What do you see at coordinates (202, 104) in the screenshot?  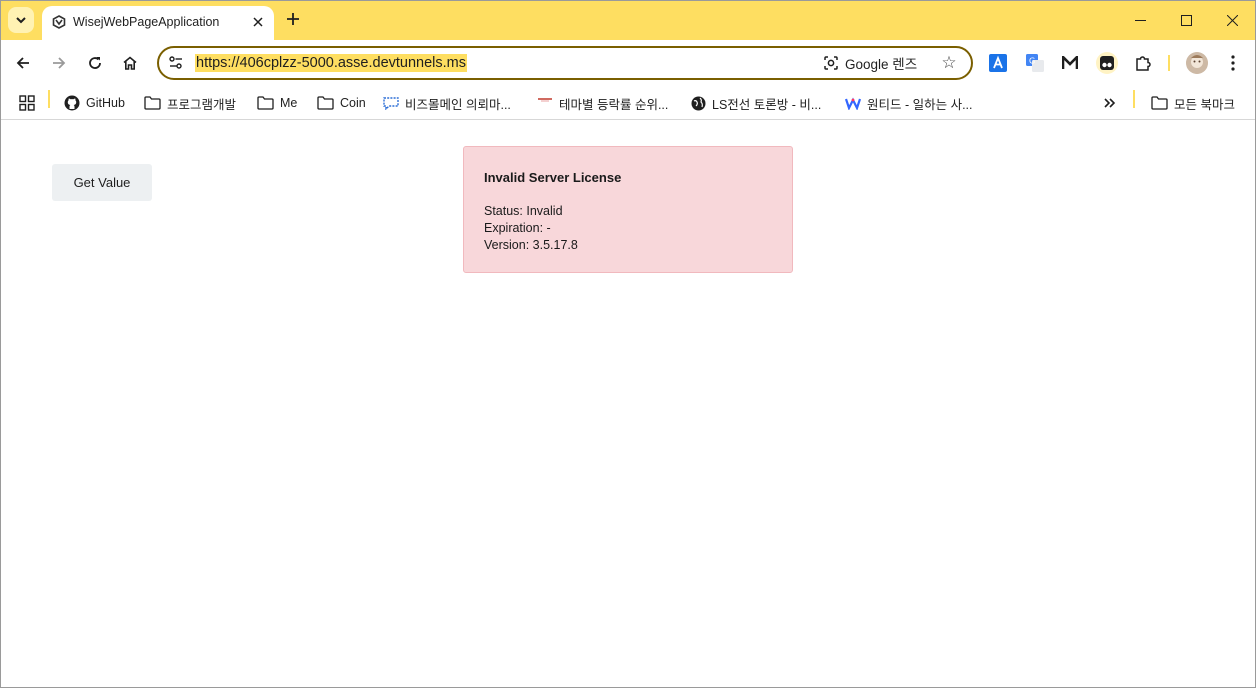 I see `bookmark-label: 프로그램개발` at bounding box center [202, 104].